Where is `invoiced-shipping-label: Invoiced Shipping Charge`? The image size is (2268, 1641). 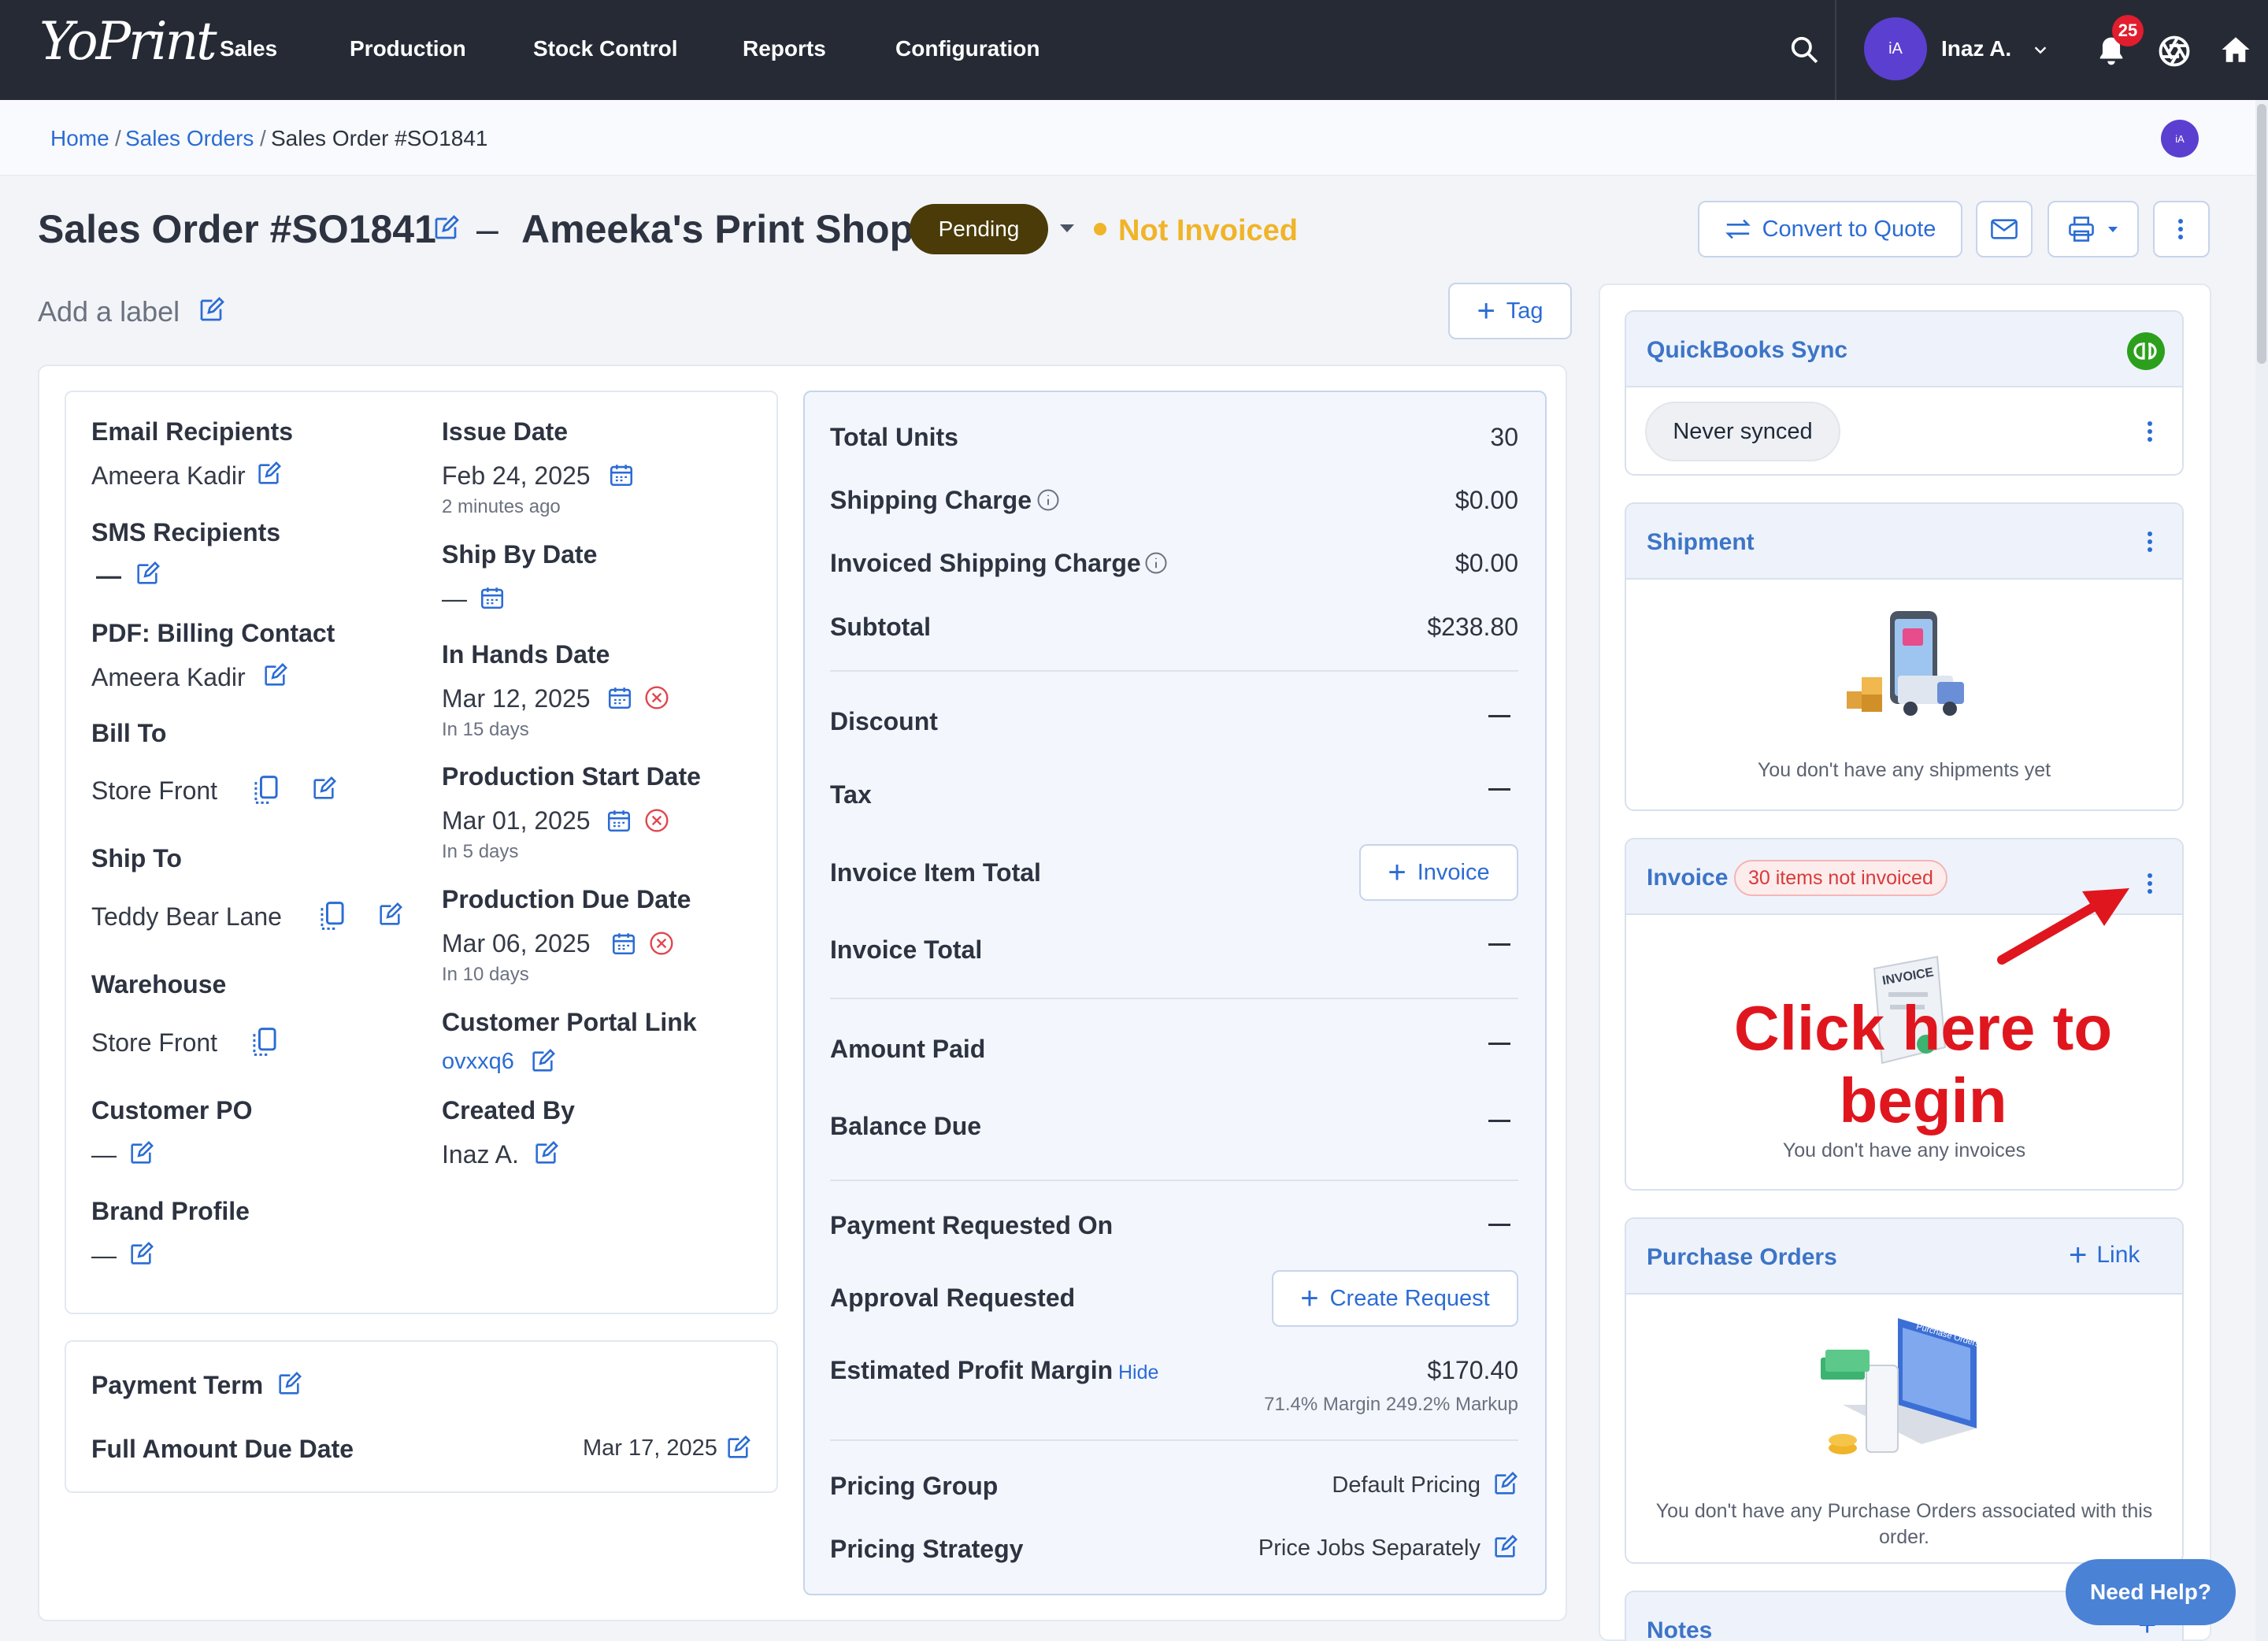 invoiced-shipping-label: Invoiced Shipping Charge is located at coordinates (985, 563).